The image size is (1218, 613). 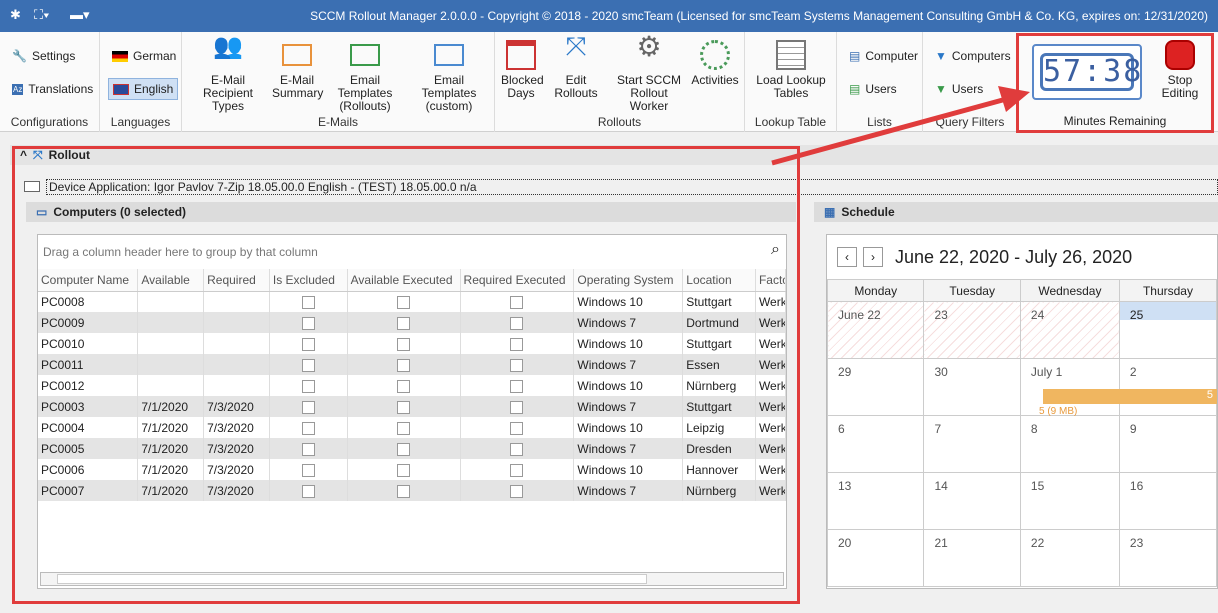 What do you see at coordinates (900, 126) in the screenshot?
I see `annotation-arrow` at bounding box center [900, 126].